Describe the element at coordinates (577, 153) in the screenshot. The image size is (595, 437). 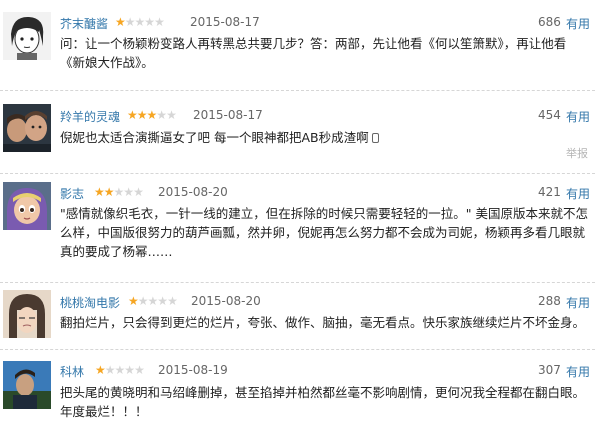
I see `report-link: 举报` at that location.